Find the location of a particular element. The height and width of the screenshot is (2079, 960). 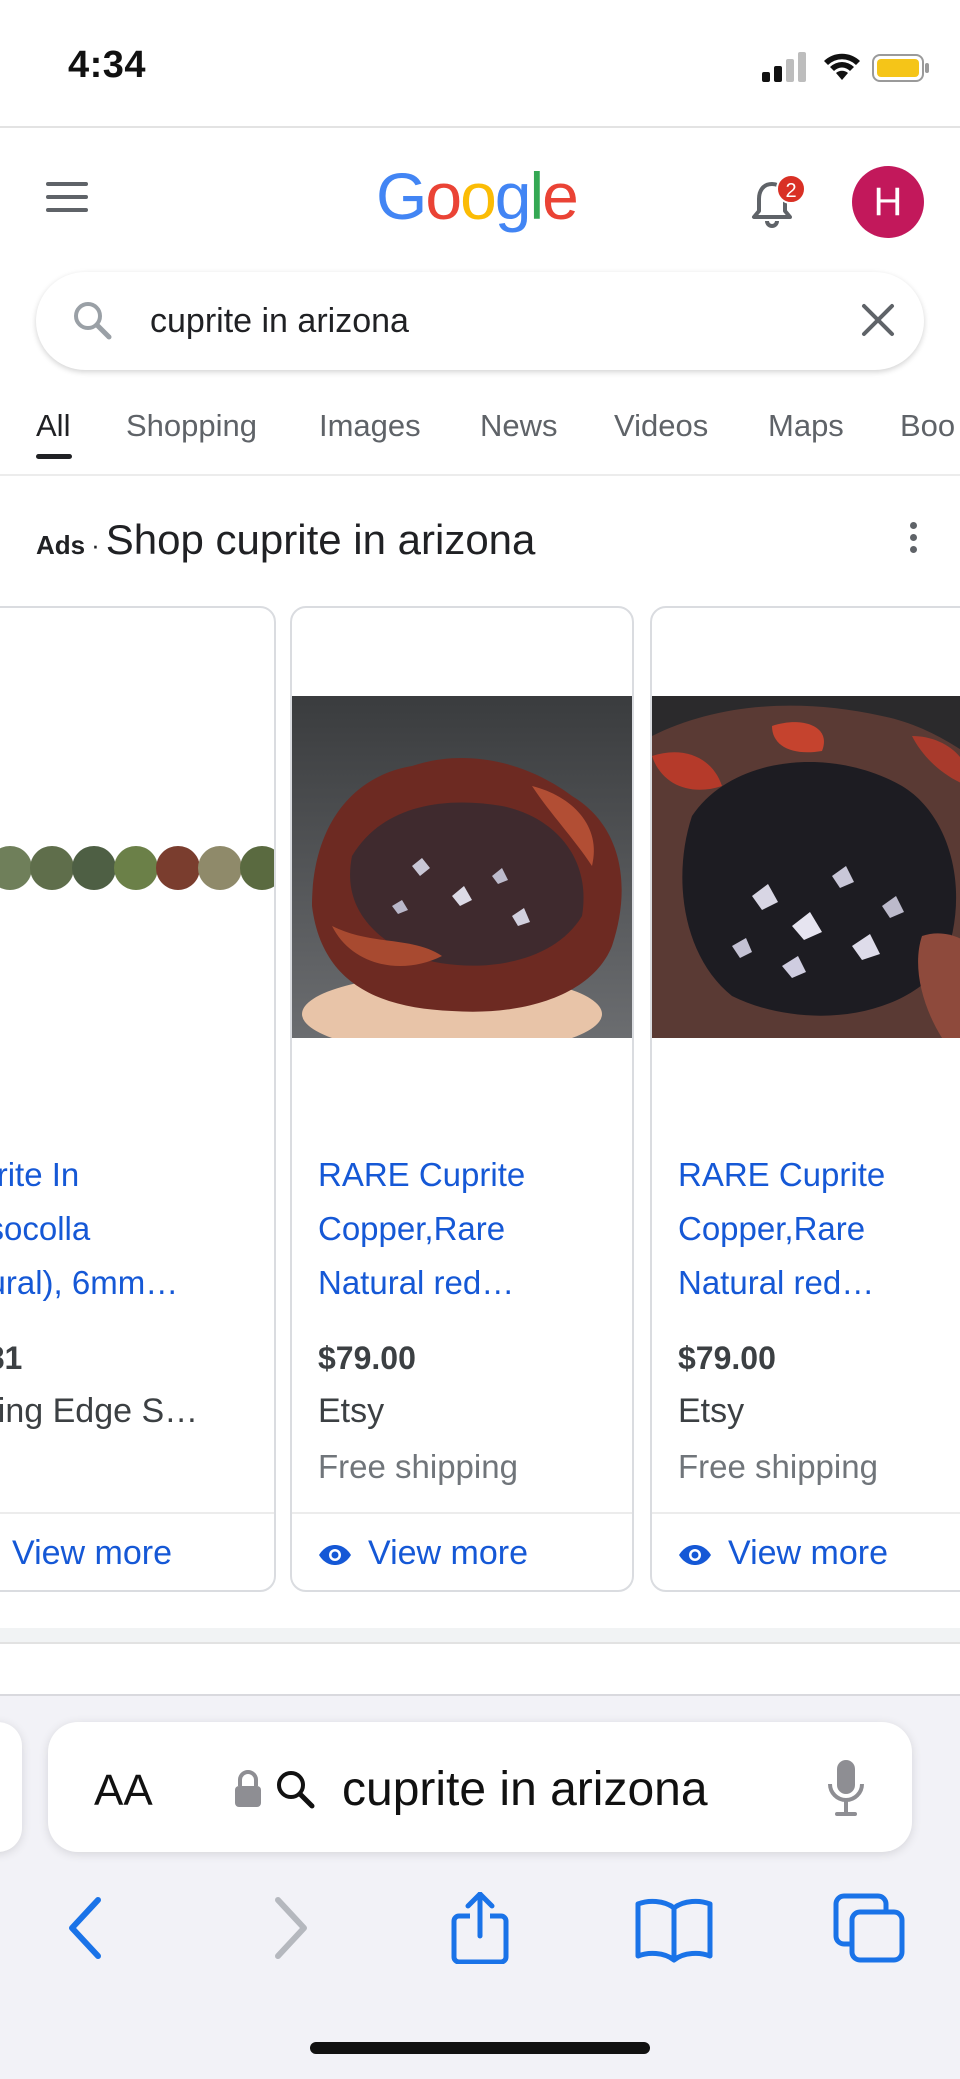

tab-all: All is located at coordinates (53, 426).